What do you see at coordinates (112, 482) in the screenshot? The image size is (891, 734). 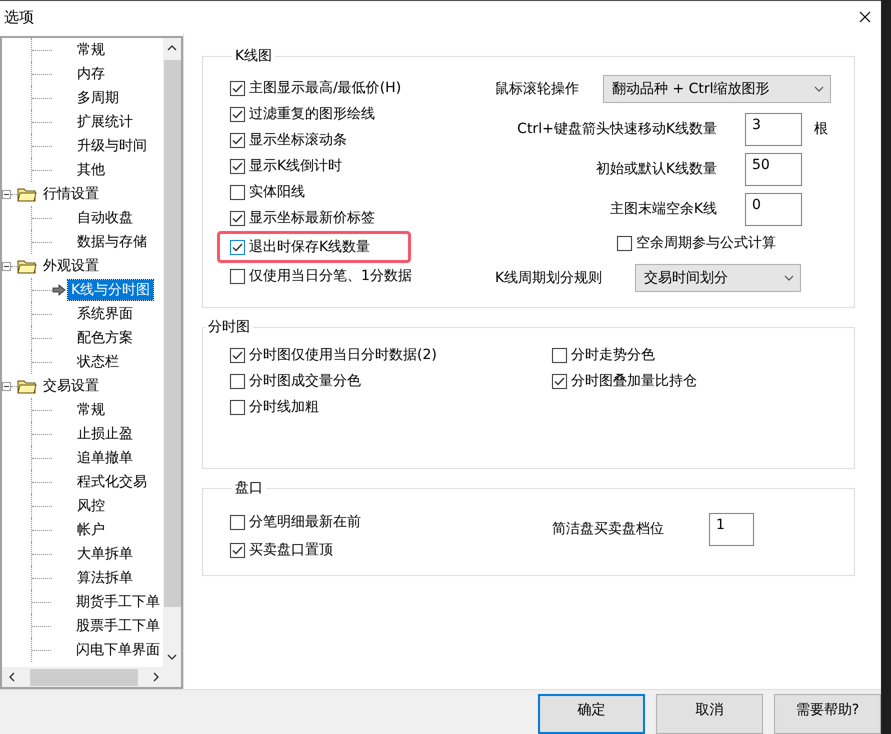 I see `tree-item: 程式化交易` at bounding box center [112, 482].